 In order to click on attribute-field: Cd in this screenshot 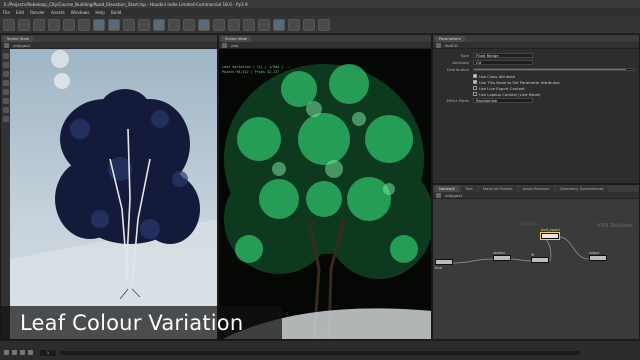, I will do `click(503, 62)`.